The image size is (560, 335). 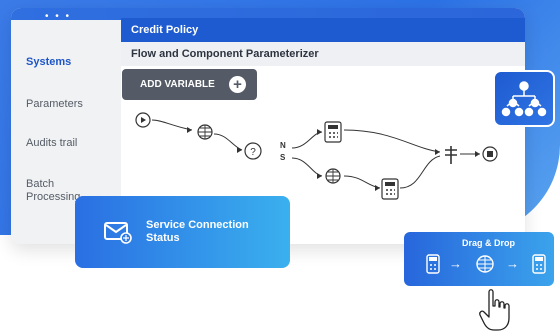 I want to click on decision-icon: ?, so click(x=253, y=151).